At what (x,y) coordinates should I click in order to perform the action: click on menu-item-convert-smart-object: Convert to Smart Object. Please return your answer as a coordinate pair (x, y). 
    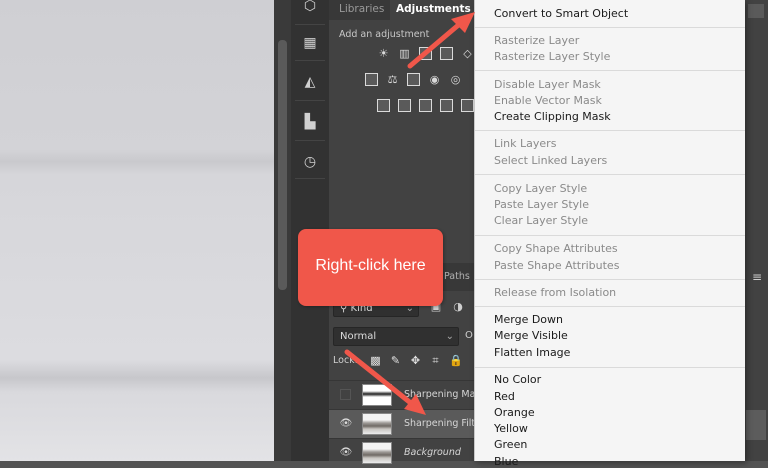
    Looking at the image, I should click on (561, 13).